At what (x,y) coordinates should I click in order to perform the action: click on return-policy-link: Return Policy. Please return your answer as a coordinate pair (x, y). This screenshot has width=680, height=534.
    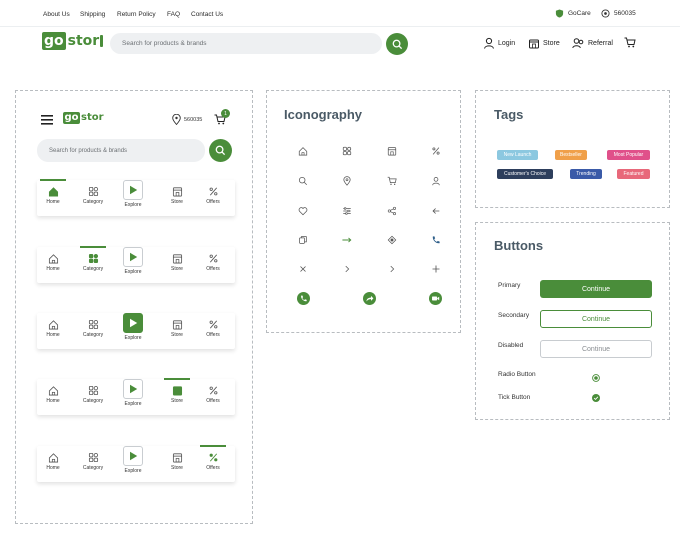
    Looking at the image, I should click on (136, 14).